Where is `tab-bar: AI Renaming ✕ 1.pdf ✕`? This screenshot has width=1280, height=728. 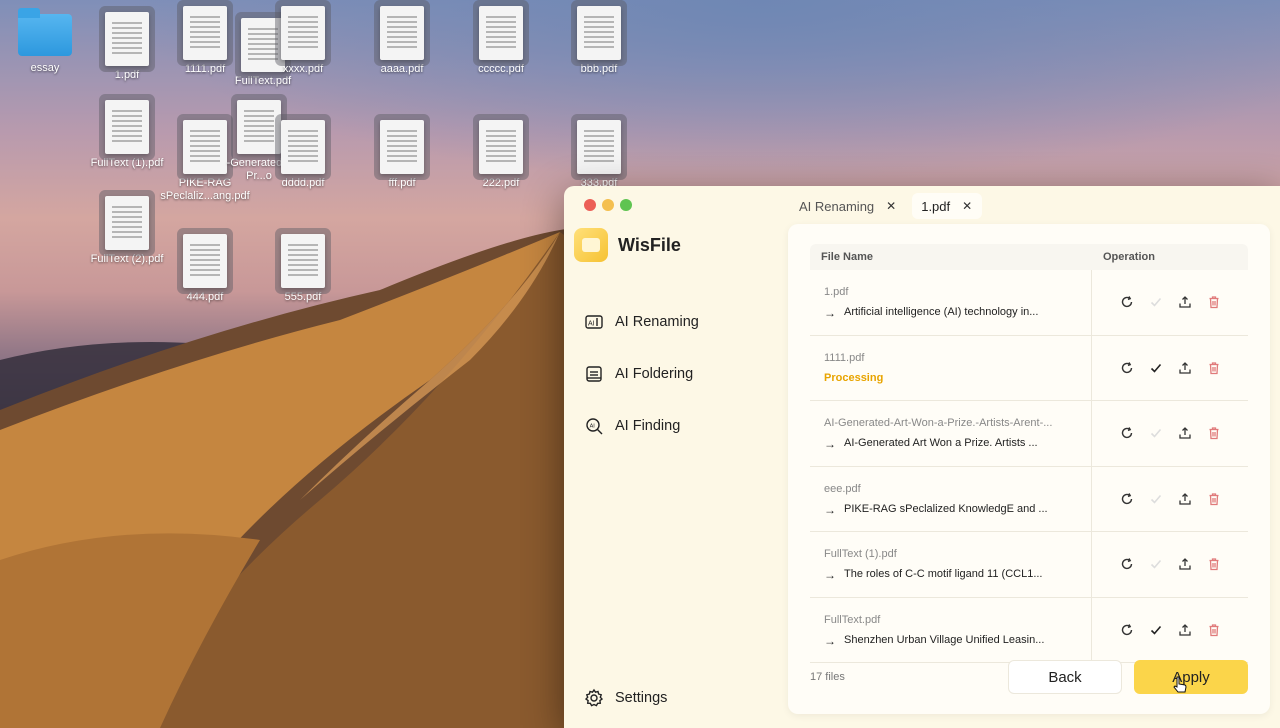
tab-bar: AI Renaming ✕ 1.pdf ✕ is located at coordinates (886, 206).